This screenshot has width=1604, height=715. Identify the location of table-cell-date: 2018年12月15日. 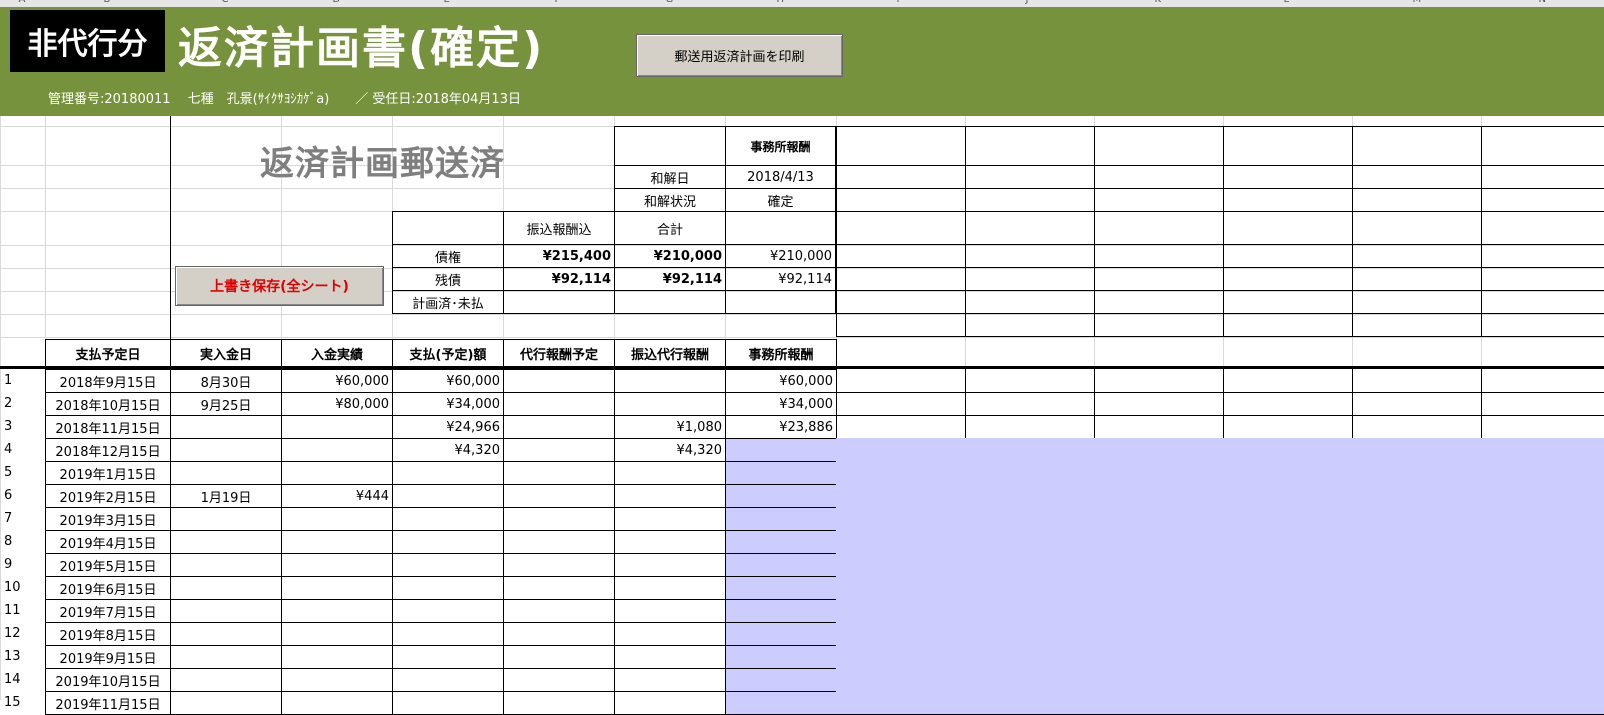
(108, 450).